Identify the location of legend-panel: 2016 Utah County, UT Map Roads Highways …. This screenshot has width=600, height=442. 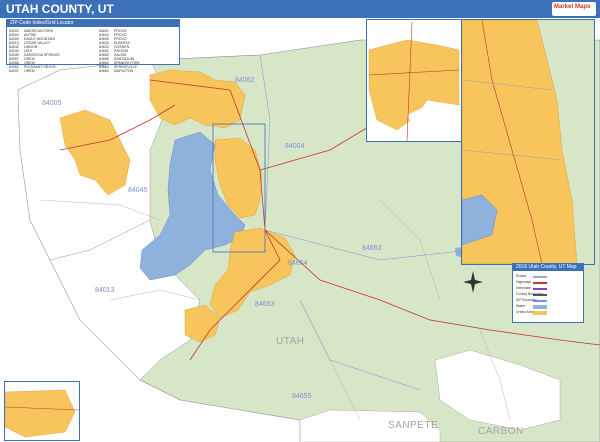
(548, 293).